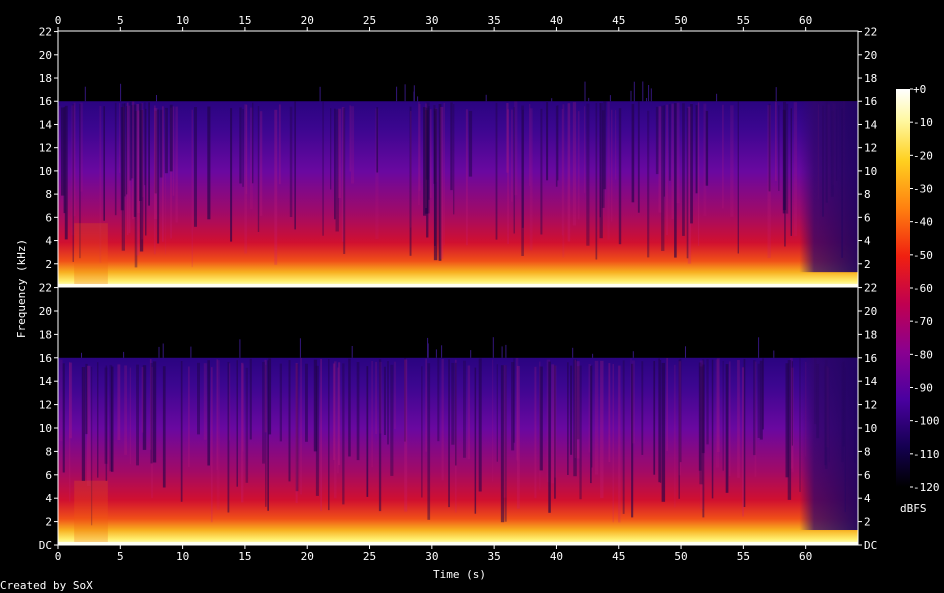 This screenshot has height=593, width=944. What do you see at coordinates (923, 122) in the screenshot?
I see `colorbar-tick-label: -10` at bounding box center [923, 122].